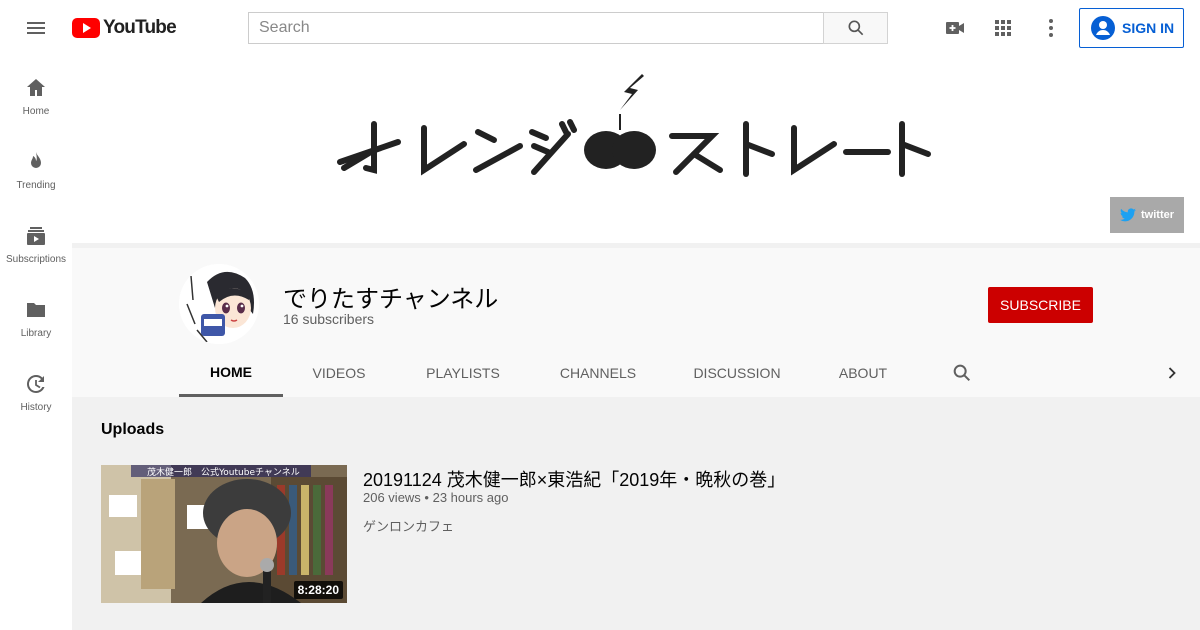  Describe the element at coordinates (1128, 215) in the screenshot. I see `twitter-icon` at that location.